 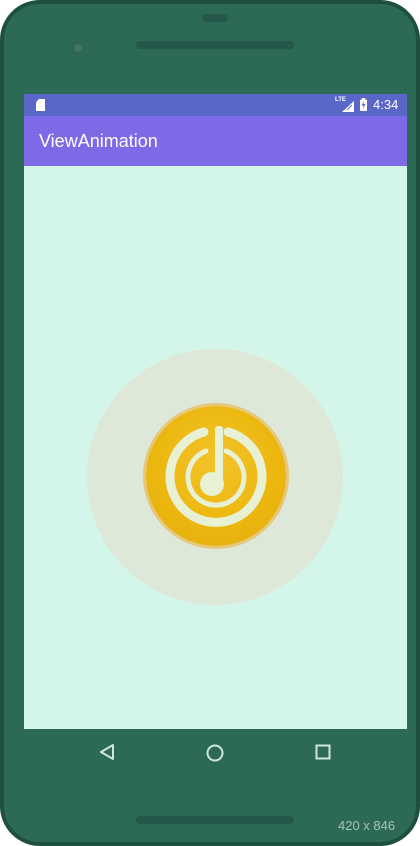 What do you see at coordinates (367, 825) in the screenshot?
I see `resolution-label: 420 x 846` at bounding box center [367, 825].